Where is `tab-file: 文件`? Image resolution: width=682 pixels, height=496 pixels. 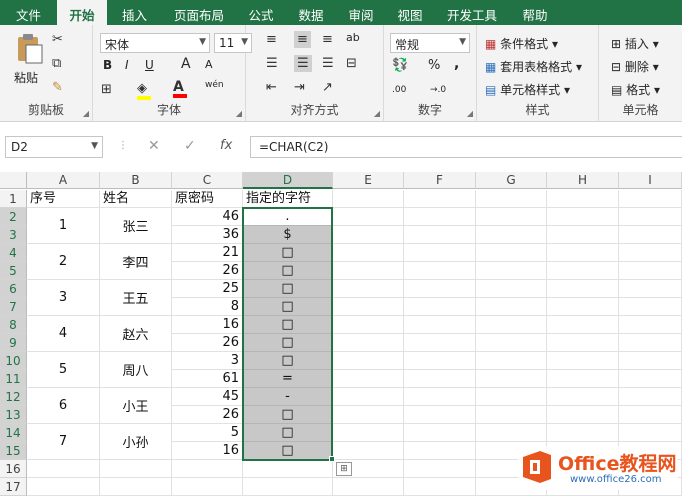
tab-file: 文件 is located at coordinates (28, 12).